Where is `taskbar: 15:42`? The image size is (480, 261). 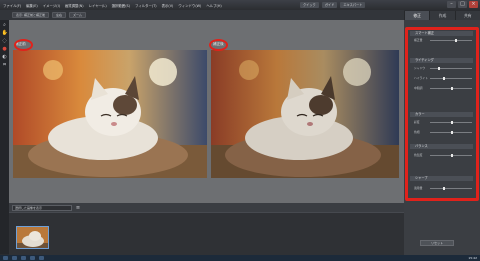
taskbar: 15:42 is located at coordinates (240, 258).